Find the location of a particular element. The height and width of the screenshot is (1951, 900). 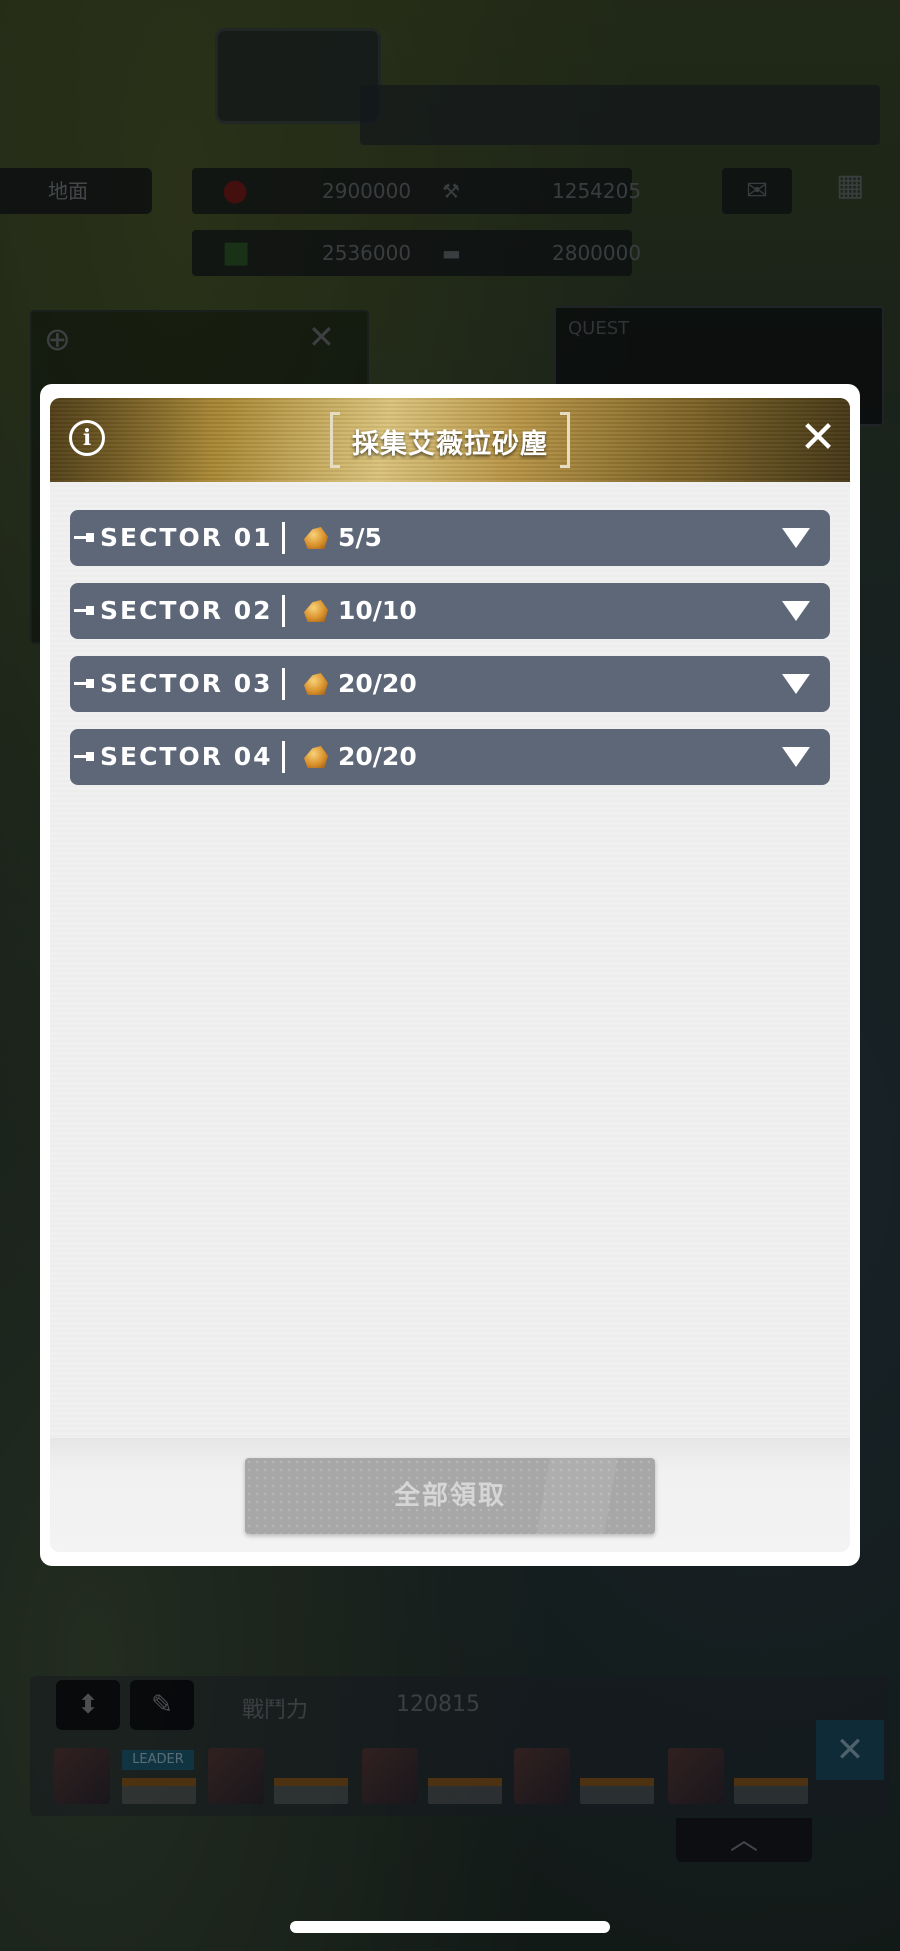

sector-name: SECTOR 01 is located at coordinates (186, 537).